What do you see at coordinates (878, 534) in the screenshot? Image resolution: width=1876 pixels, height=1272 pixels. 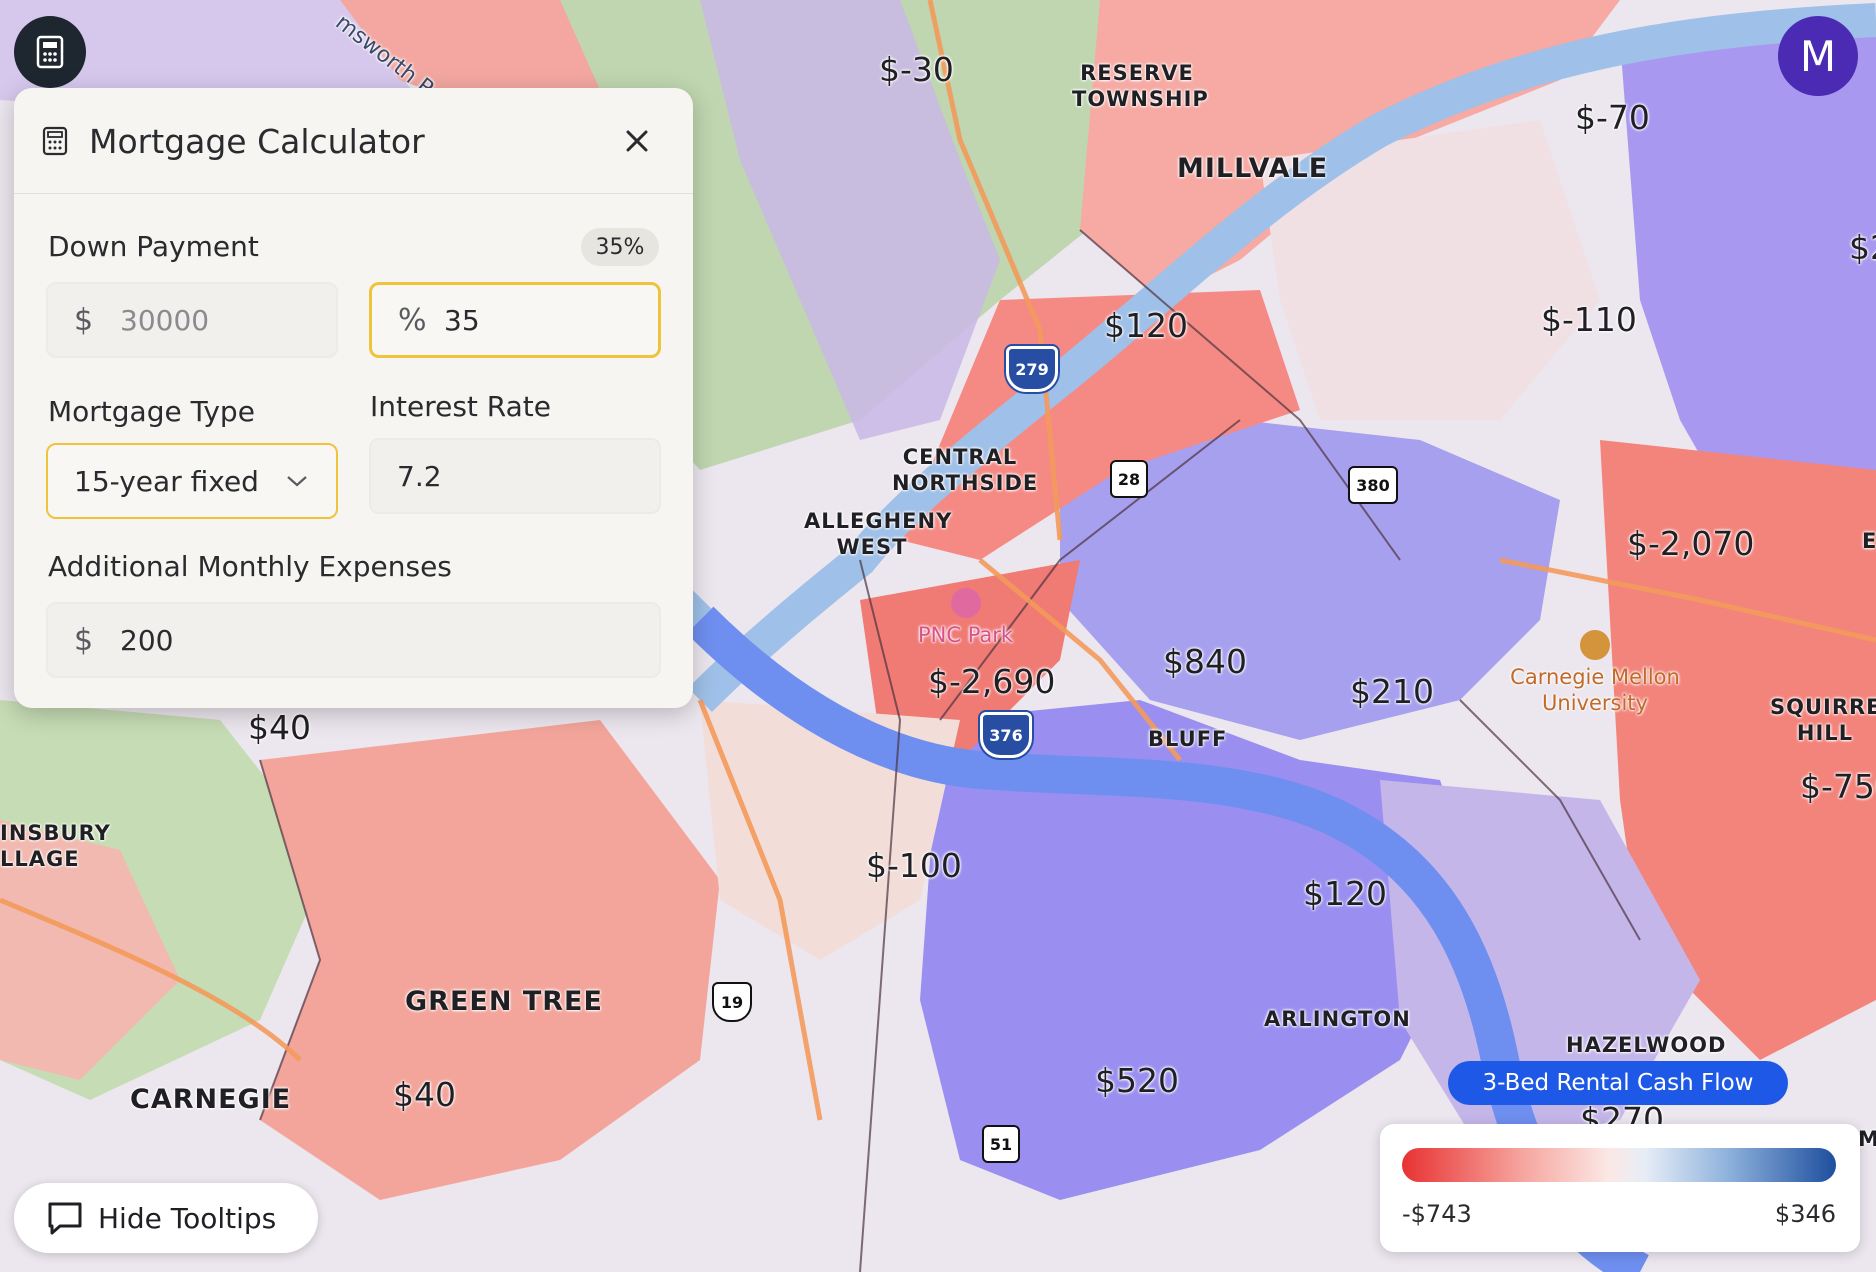 I see `place-label: ALLEGHENY WEST` at bounding box center [878, 534].